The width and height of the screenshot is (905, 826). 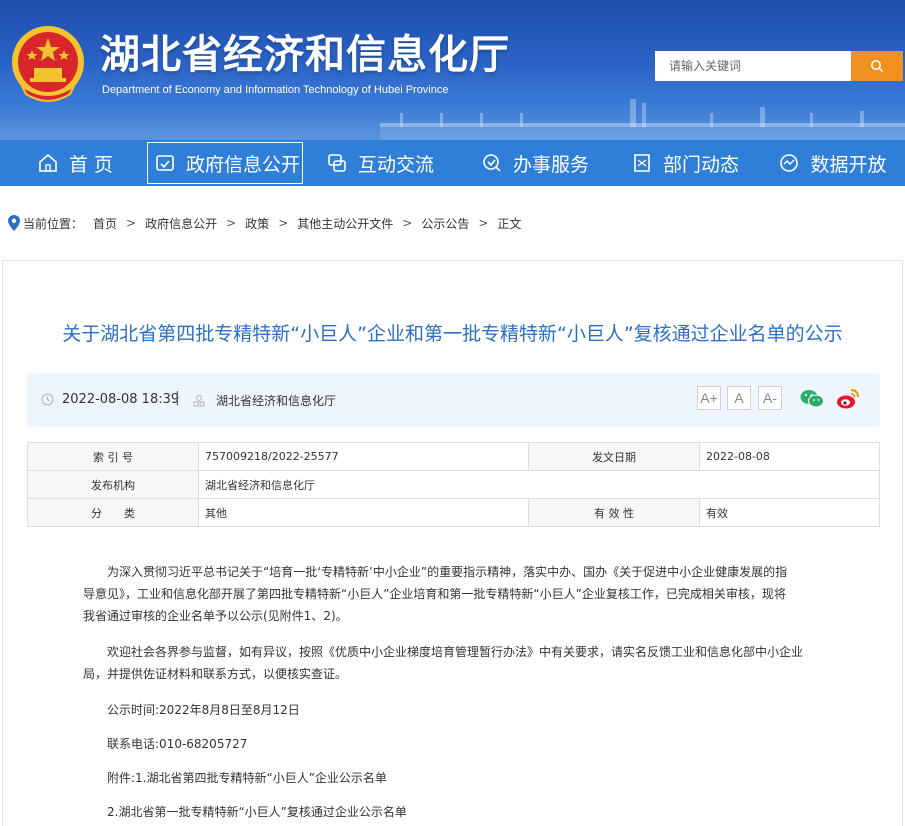 I want to click on article-source: 湖北省经济和信息化厅, so click(x=264, y=400).